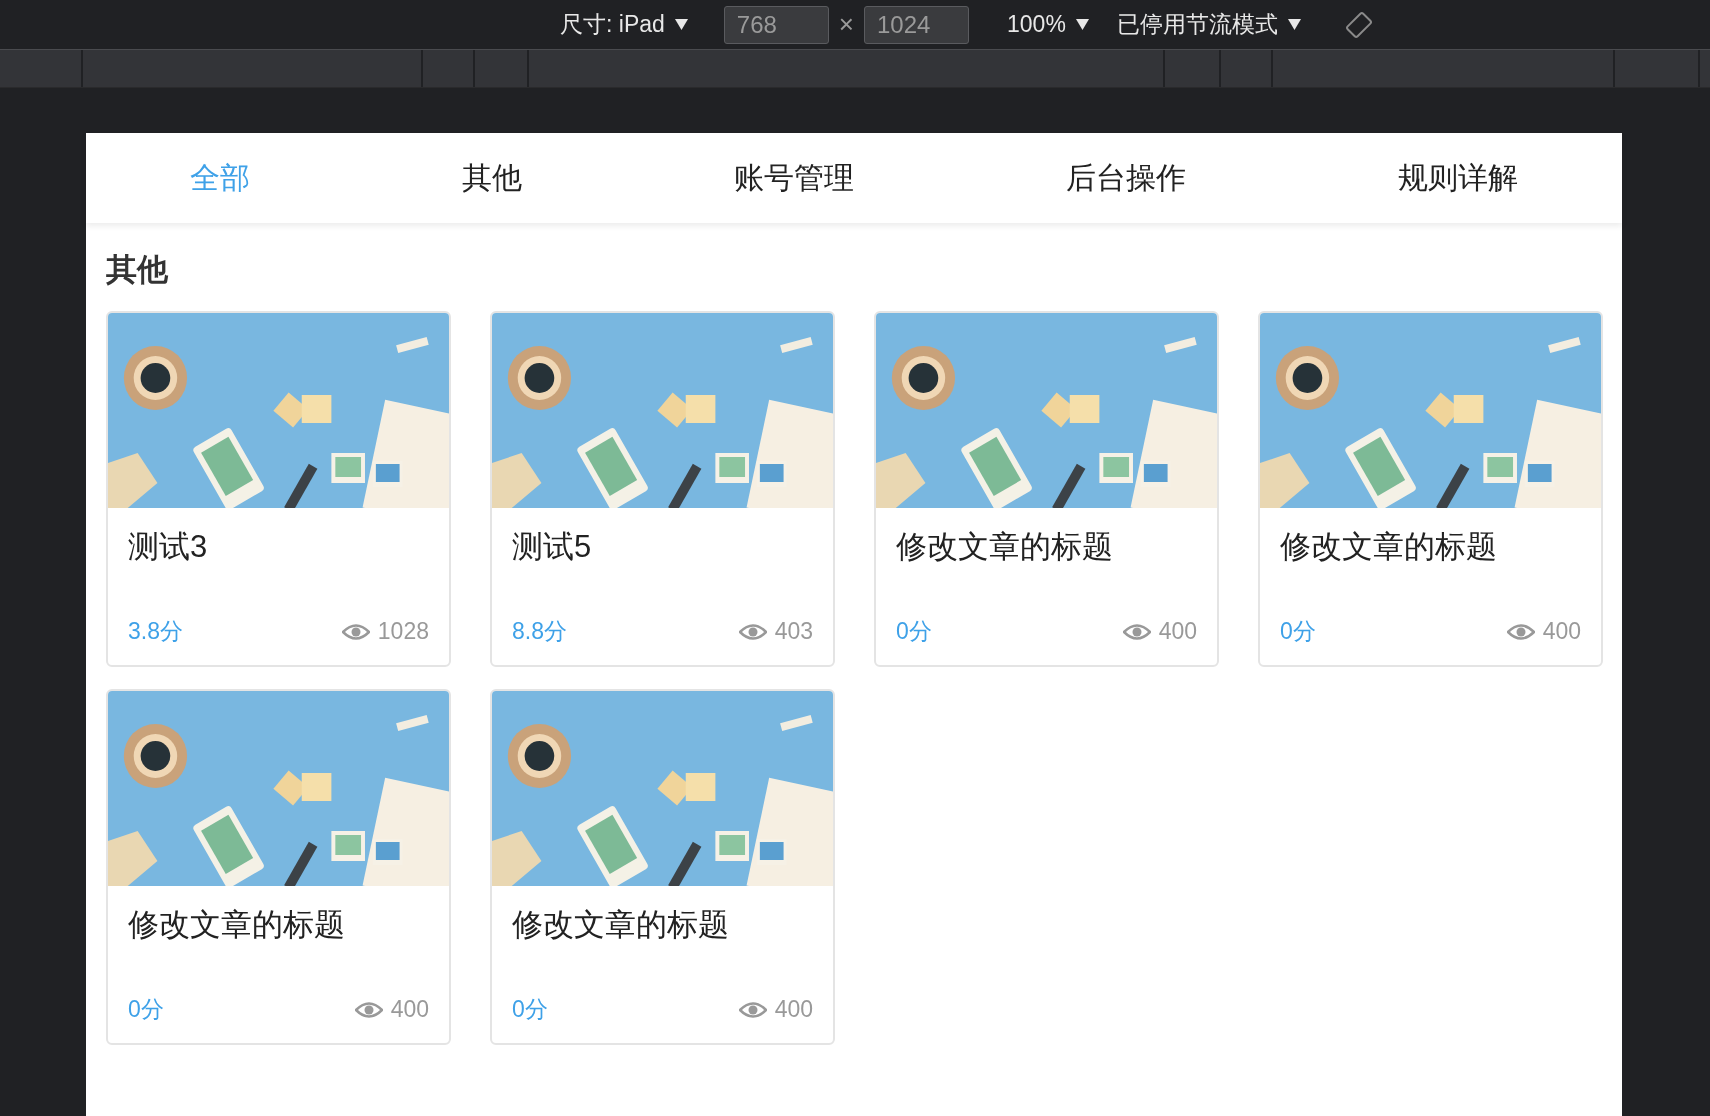 The width and height of the screenshot is (1710, 1116). What do you see at coordinates (552, 547) in the screenshot?
I see `article-title: 测试5` at bounding box center [552, 547].